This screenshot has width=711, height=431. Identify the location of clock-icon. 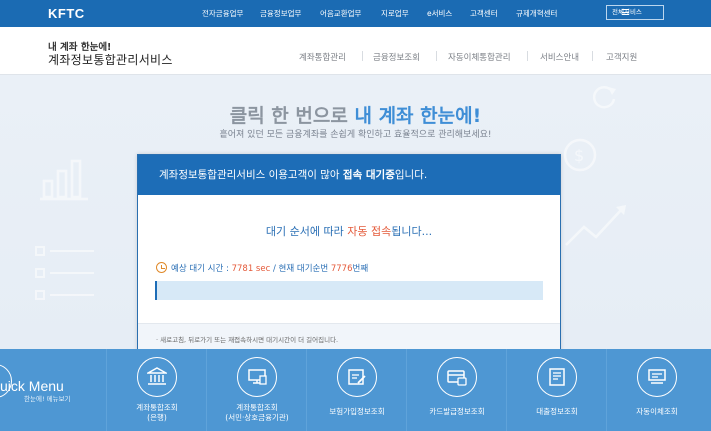
(161, 267).